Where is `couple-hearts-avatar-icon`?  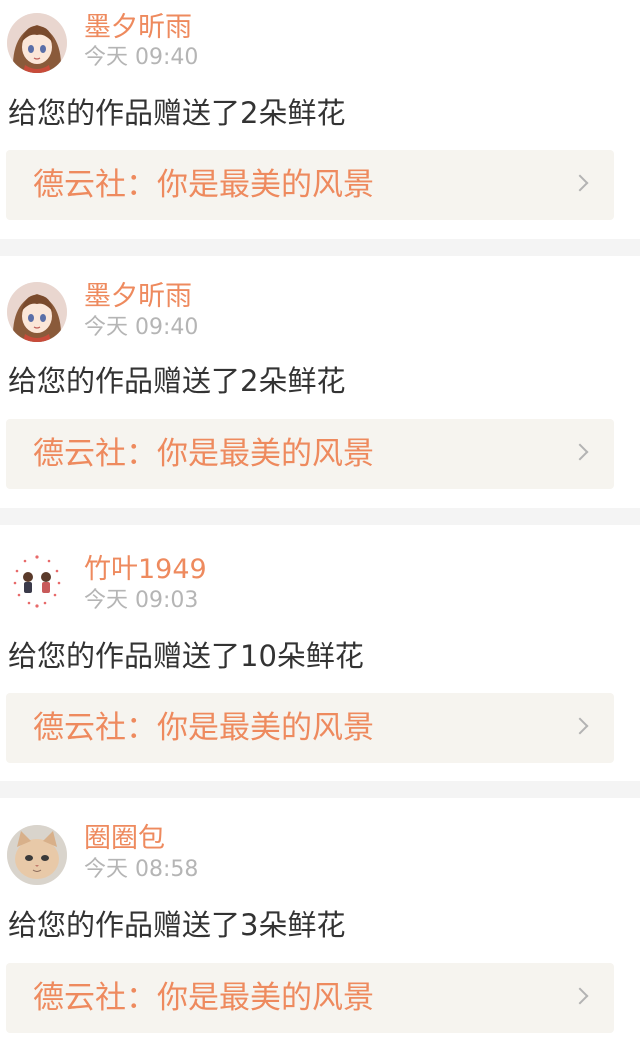
couple-hearts-avatar-icon is located at coordinates (37, 581).